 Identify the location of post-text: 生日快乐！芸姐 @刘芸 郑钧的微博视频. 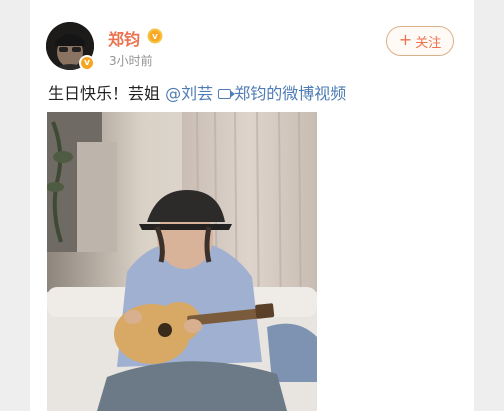
(197, 92).